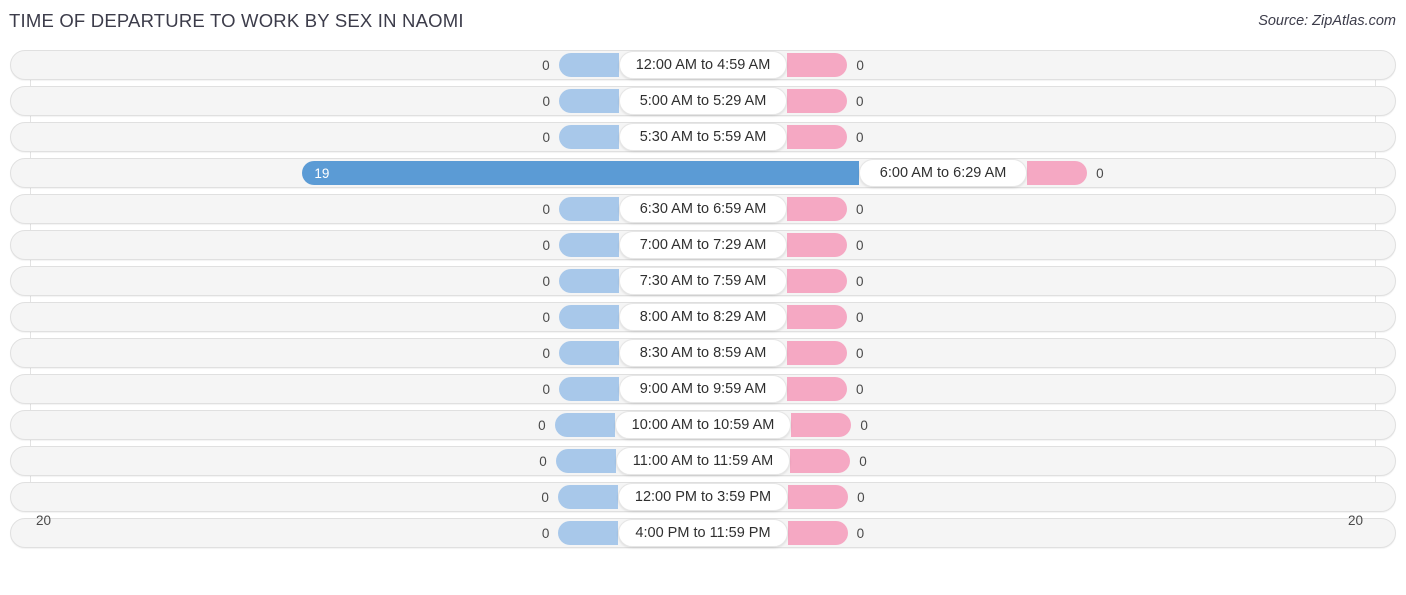 The image size is (1406, 595). I want to click on male-side: 19, so click(581, 173).